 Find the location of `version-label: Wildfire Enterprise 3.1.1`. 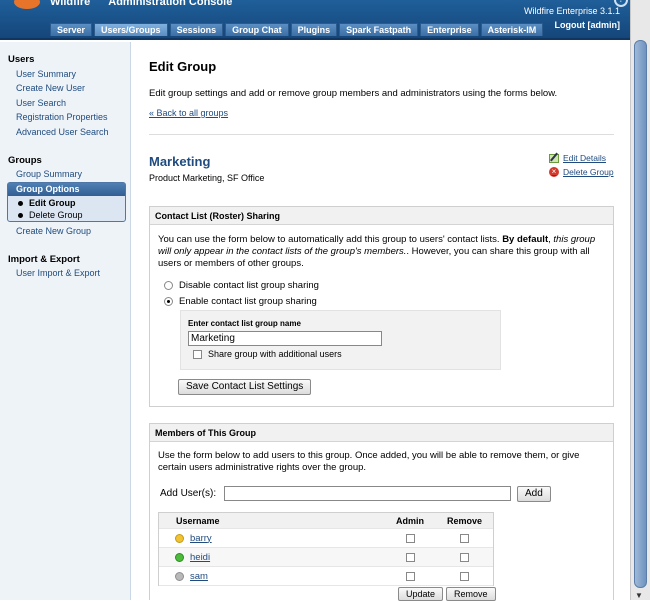

version-label: Wildfire Enterprise 3.1.1 is located at coordinates (571, 11).